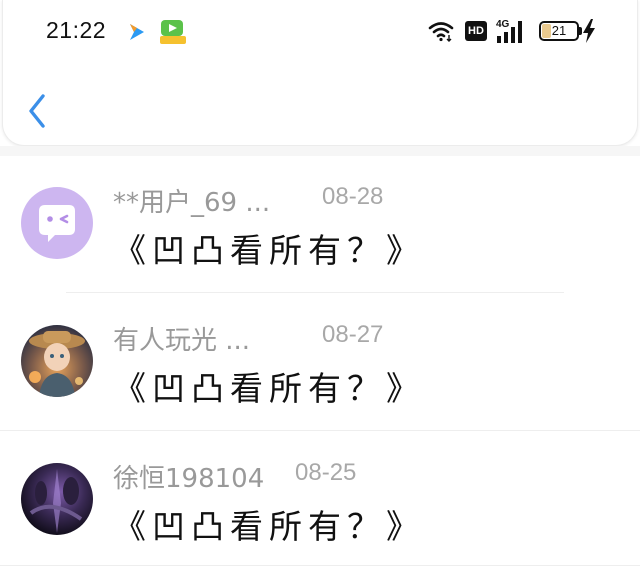  Describe the element at coordinates (188, 476) in the screenshot. I see `username: 徐恒198104` at that location.